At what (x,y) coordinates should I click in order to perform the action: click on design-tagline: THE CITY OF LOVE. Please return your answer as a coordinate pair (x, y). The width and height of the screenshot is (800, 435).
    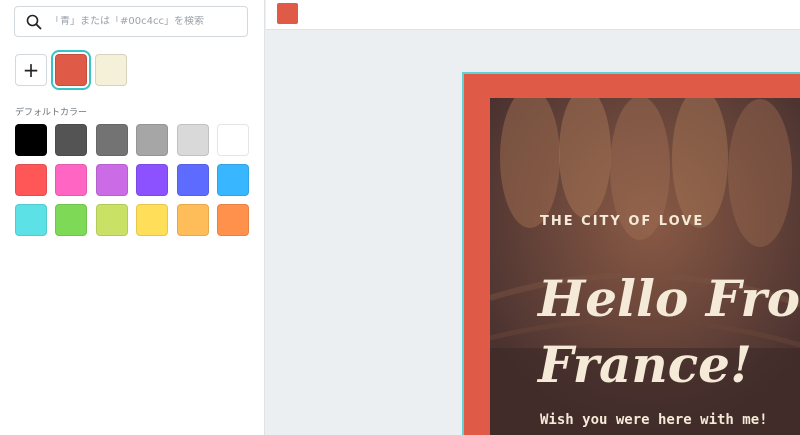
    Looking at the image, I should click on (622, 221).